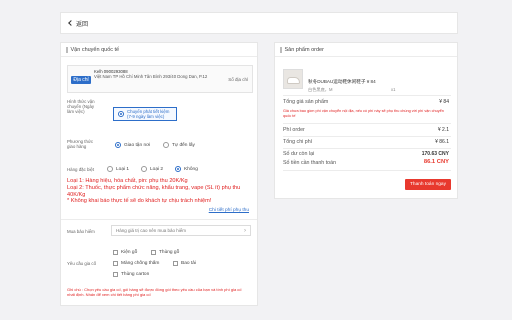 Image resolution: width=512 pixels, height=320 pixels. Describe the element at coordinates (188, 263) in the screenshot. I see `sack-label: Bao tải` at that location.